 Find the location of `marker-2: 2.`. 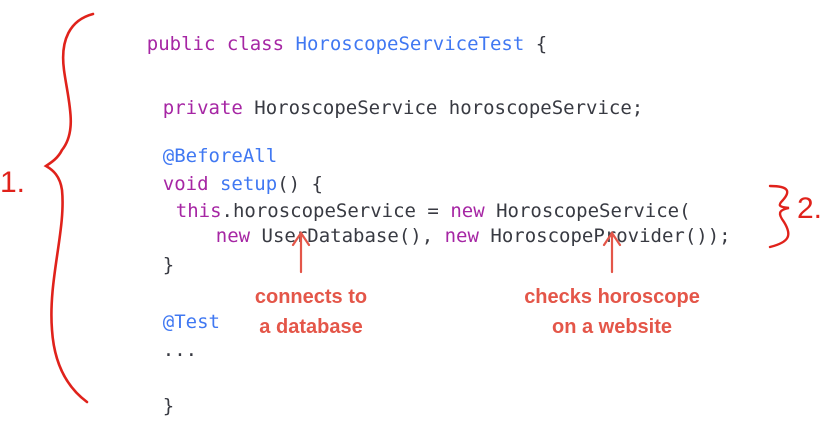

marker-2: 2. is located at coordinates (810, 208).